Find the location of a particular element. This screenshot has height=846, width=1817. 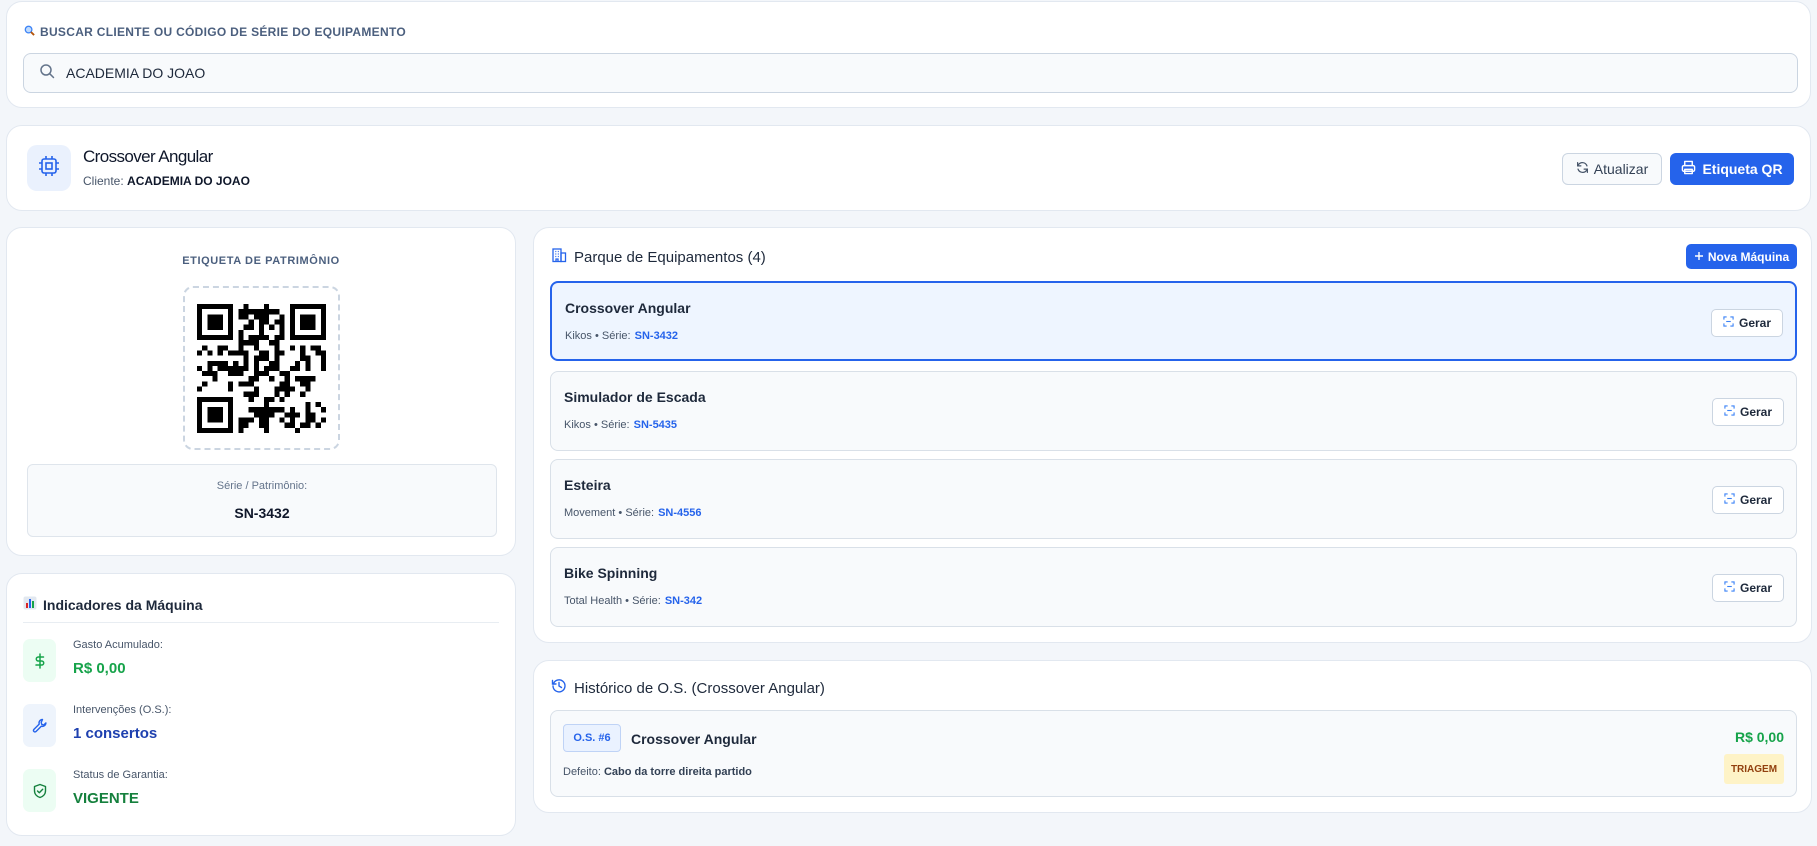

plus-icon is located at coordinates (1699, 257).